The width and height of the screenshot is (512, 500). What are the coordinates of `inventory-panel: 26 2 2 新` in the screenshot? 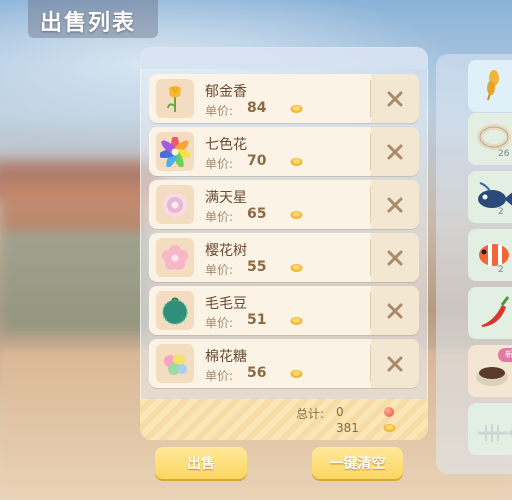 It's located at (474, 264).